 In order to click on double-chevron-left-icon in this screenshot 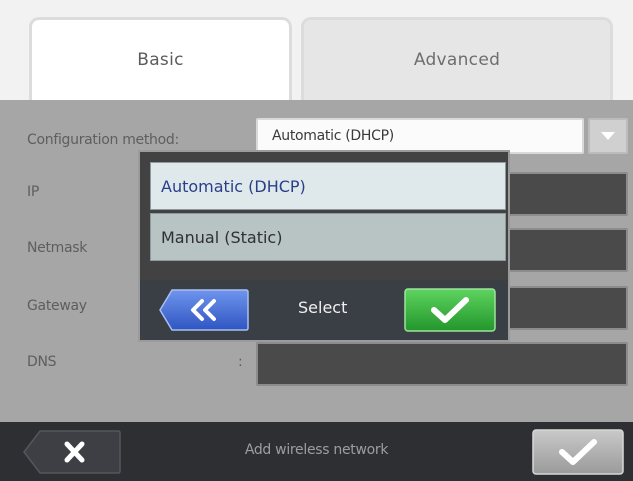, I will do `click(204, 310)`.